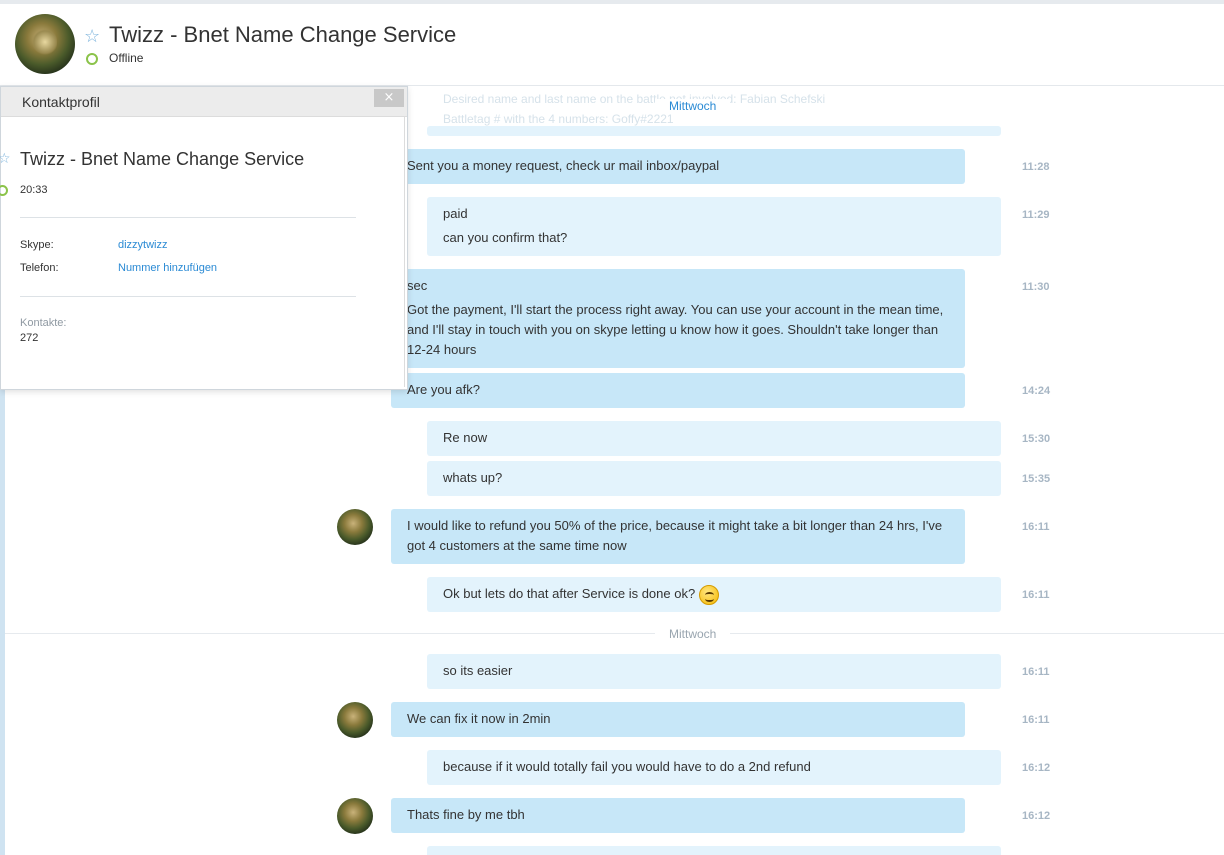 The image size is (1224, 855). Describe the element at coordinates (45, 44) in the screenshot. I see `contact-avatar` at that location.